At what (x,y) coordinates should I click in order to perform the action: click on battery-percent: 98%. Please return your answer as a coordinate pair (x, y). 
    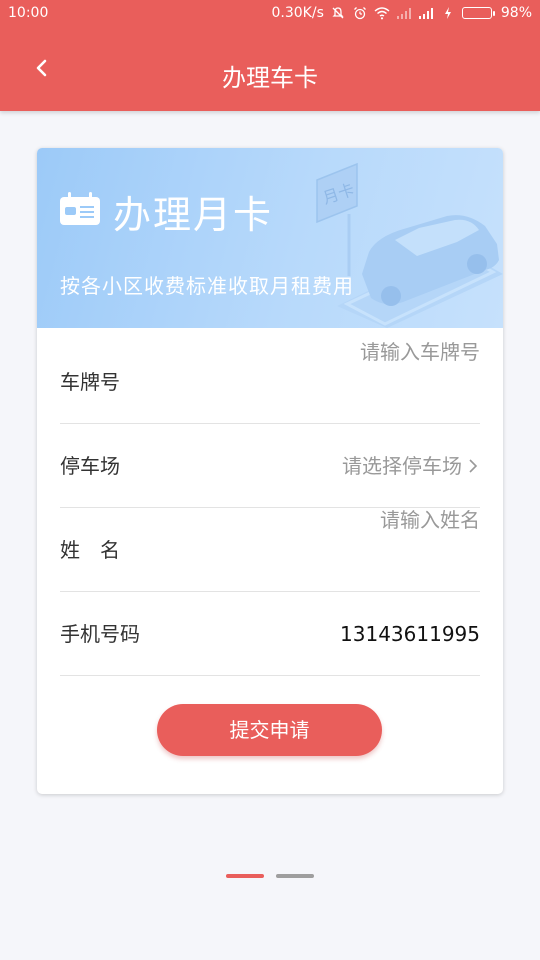
    Looking at the image, I should click on (516, 13).